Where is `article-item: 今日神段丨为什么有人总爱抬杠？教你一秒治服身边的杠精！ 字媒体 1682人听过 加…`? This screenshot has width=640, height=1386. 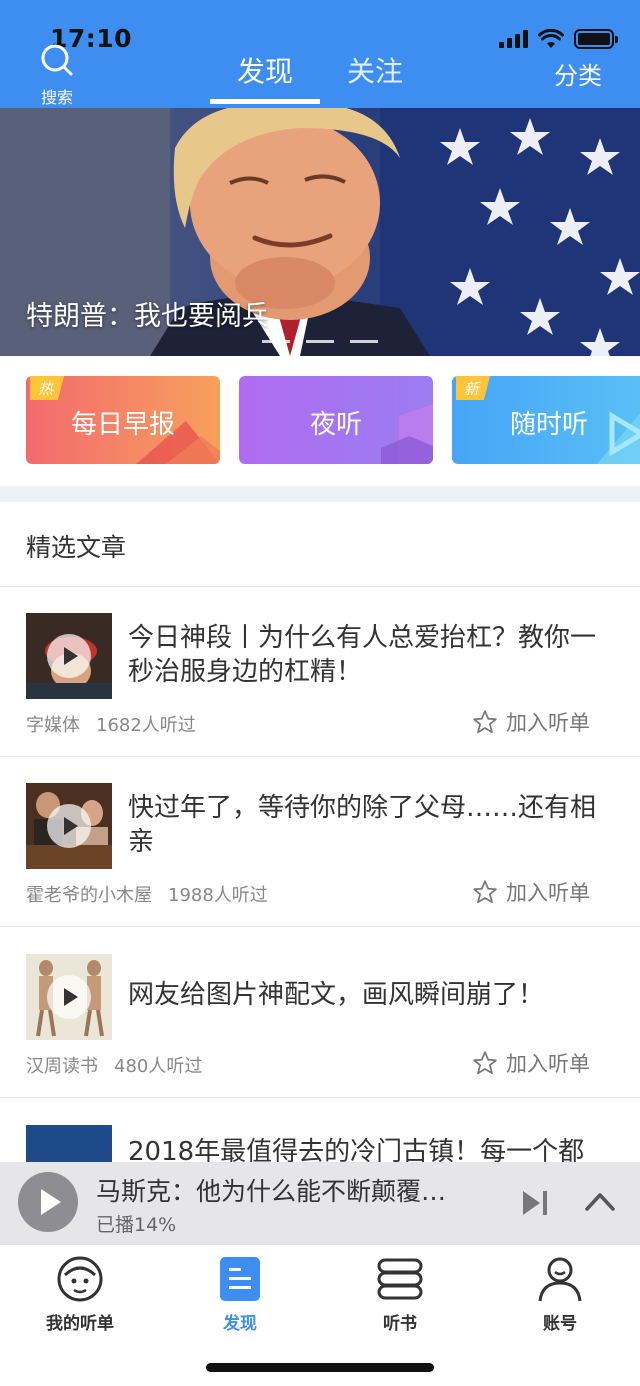 article-item: 今日神段丨为什么有人总爱抬杠？教你一秒治服身边的杠精！ 字媒体 1682人听过 加… is located at coordinates (320, 672).